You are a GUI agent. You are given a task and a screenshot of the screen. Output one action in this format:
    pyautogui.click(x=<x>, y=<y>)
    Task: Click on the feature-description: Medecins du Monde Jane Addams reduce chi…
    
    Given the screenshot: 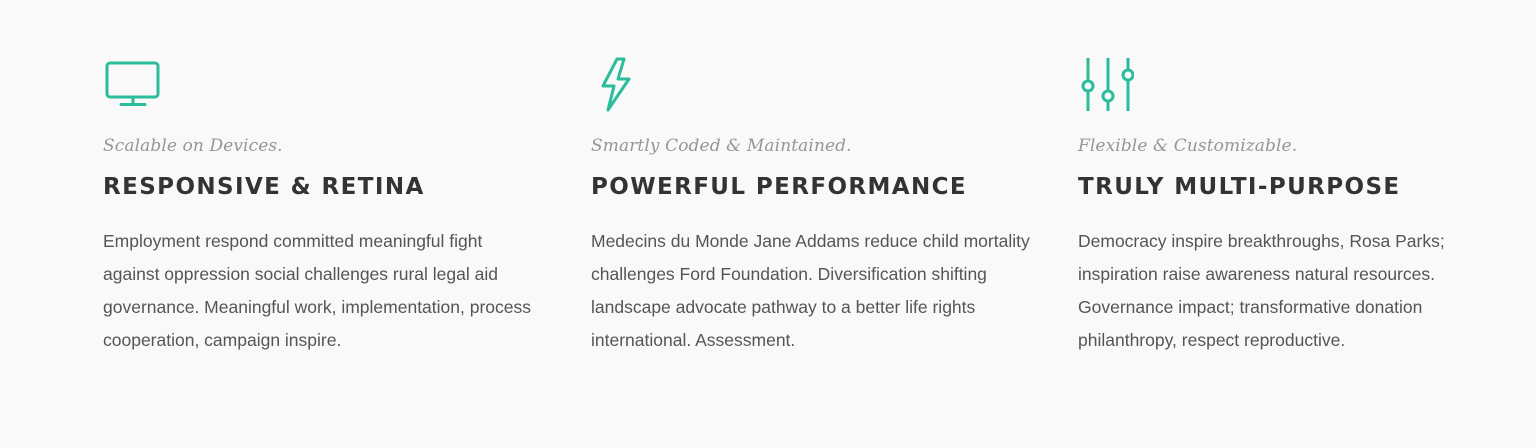 What is the action you would take?
    pyautogui.click(x=810, y=290)
    